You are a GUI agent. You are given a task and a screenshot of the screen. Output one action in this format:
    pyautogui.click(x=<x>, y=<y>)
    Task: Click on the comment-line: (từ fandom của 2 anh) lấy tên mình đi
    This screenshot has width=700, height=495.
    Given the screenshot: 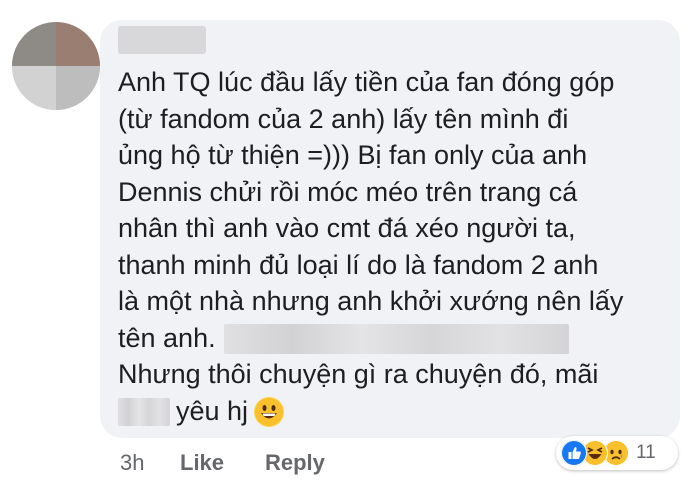 What is the action you would take?
    pyautogui.click(x=343, y=118)
    